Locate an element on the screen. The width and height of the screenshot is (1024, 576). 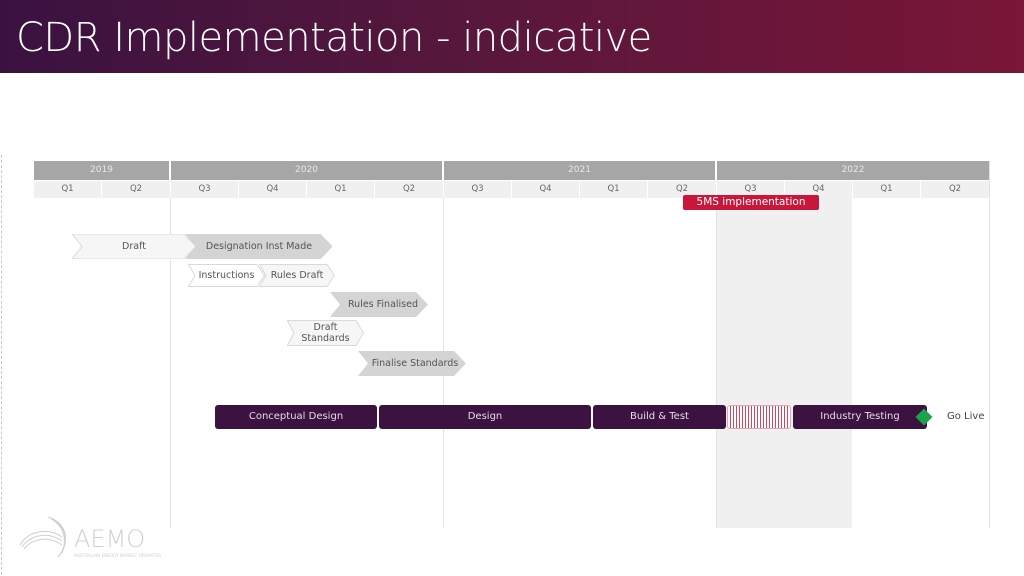
chevron-finalise-standards: Finalise Standards is located at coordinates (412, 363).